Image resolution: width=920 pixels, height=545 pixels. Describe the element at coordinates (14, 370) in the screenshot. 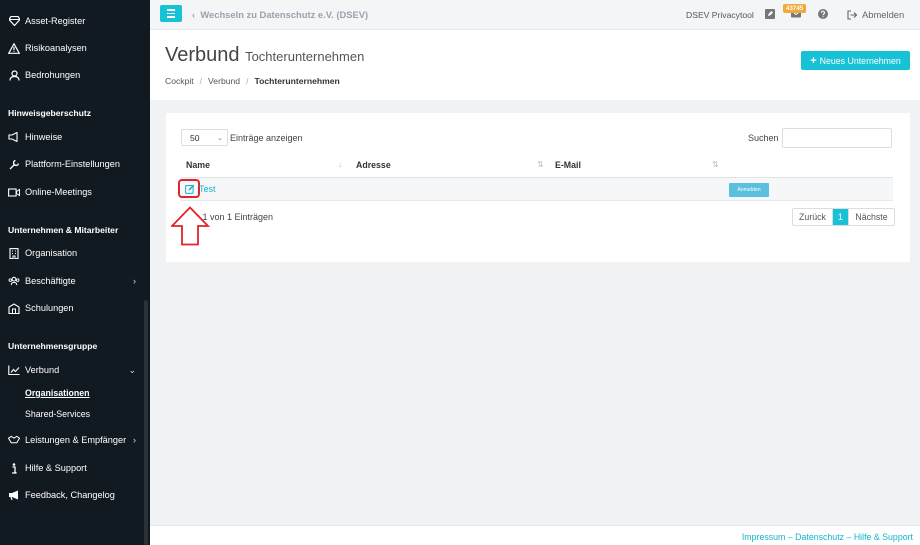

I see `chart-icon` at that location.